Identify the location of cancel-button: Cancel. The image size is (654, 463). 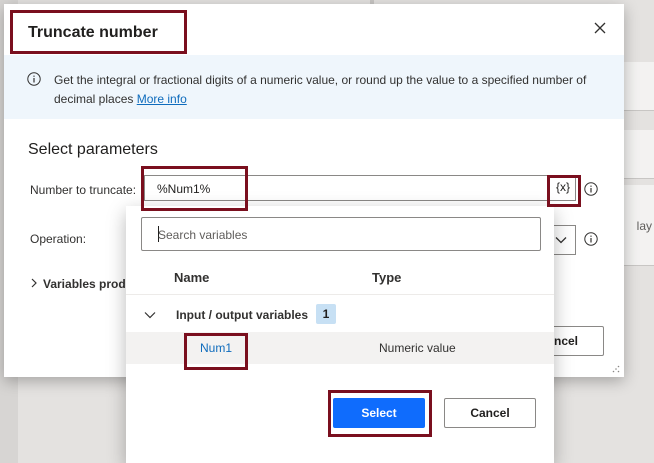
(490, 413).